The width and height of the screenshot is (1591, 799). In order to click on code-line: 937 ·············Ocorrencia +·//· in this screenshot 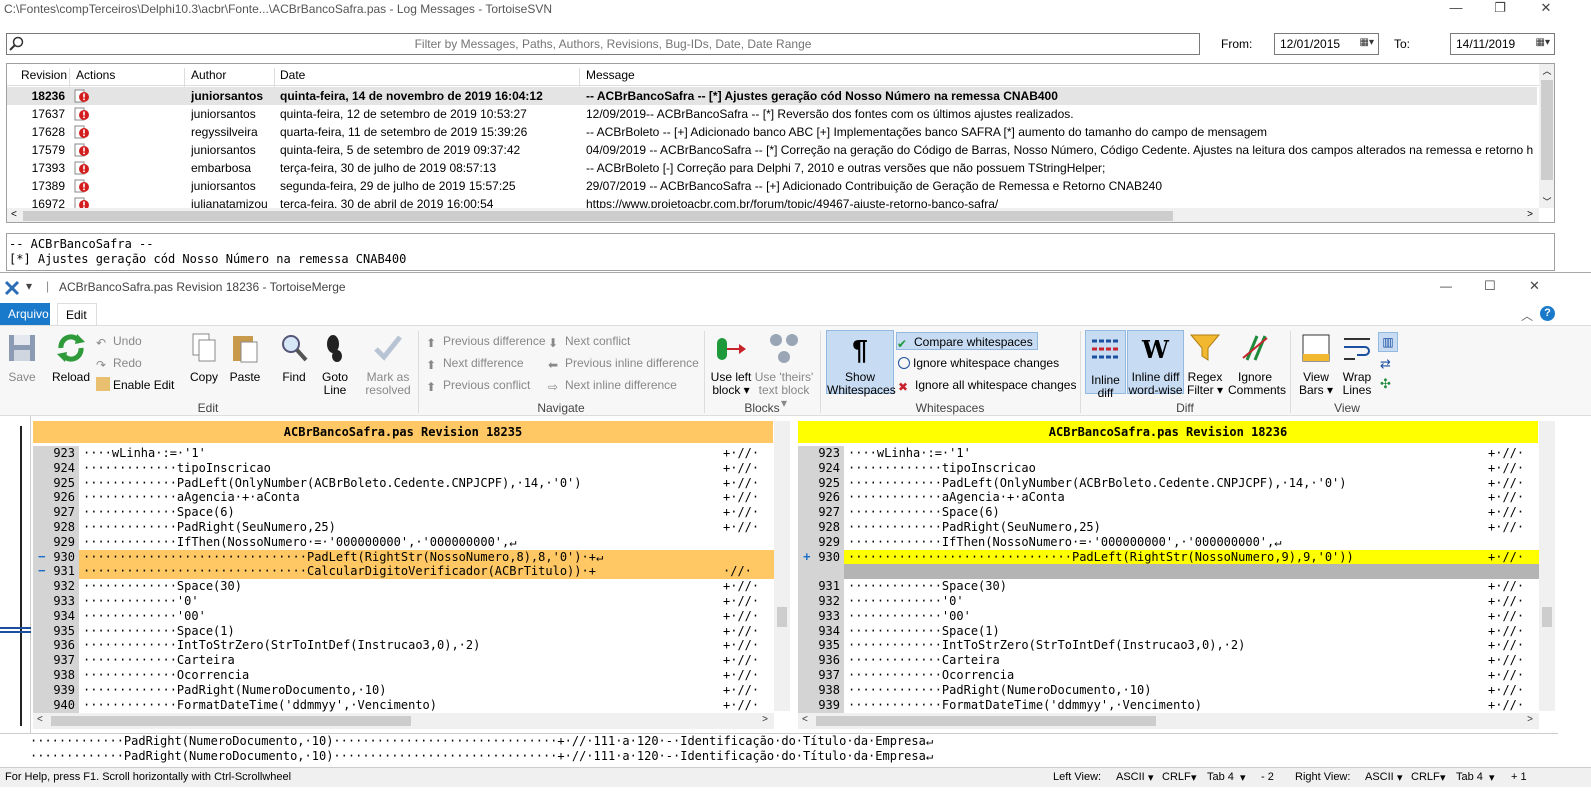, I will do `click(1168, 675)`.